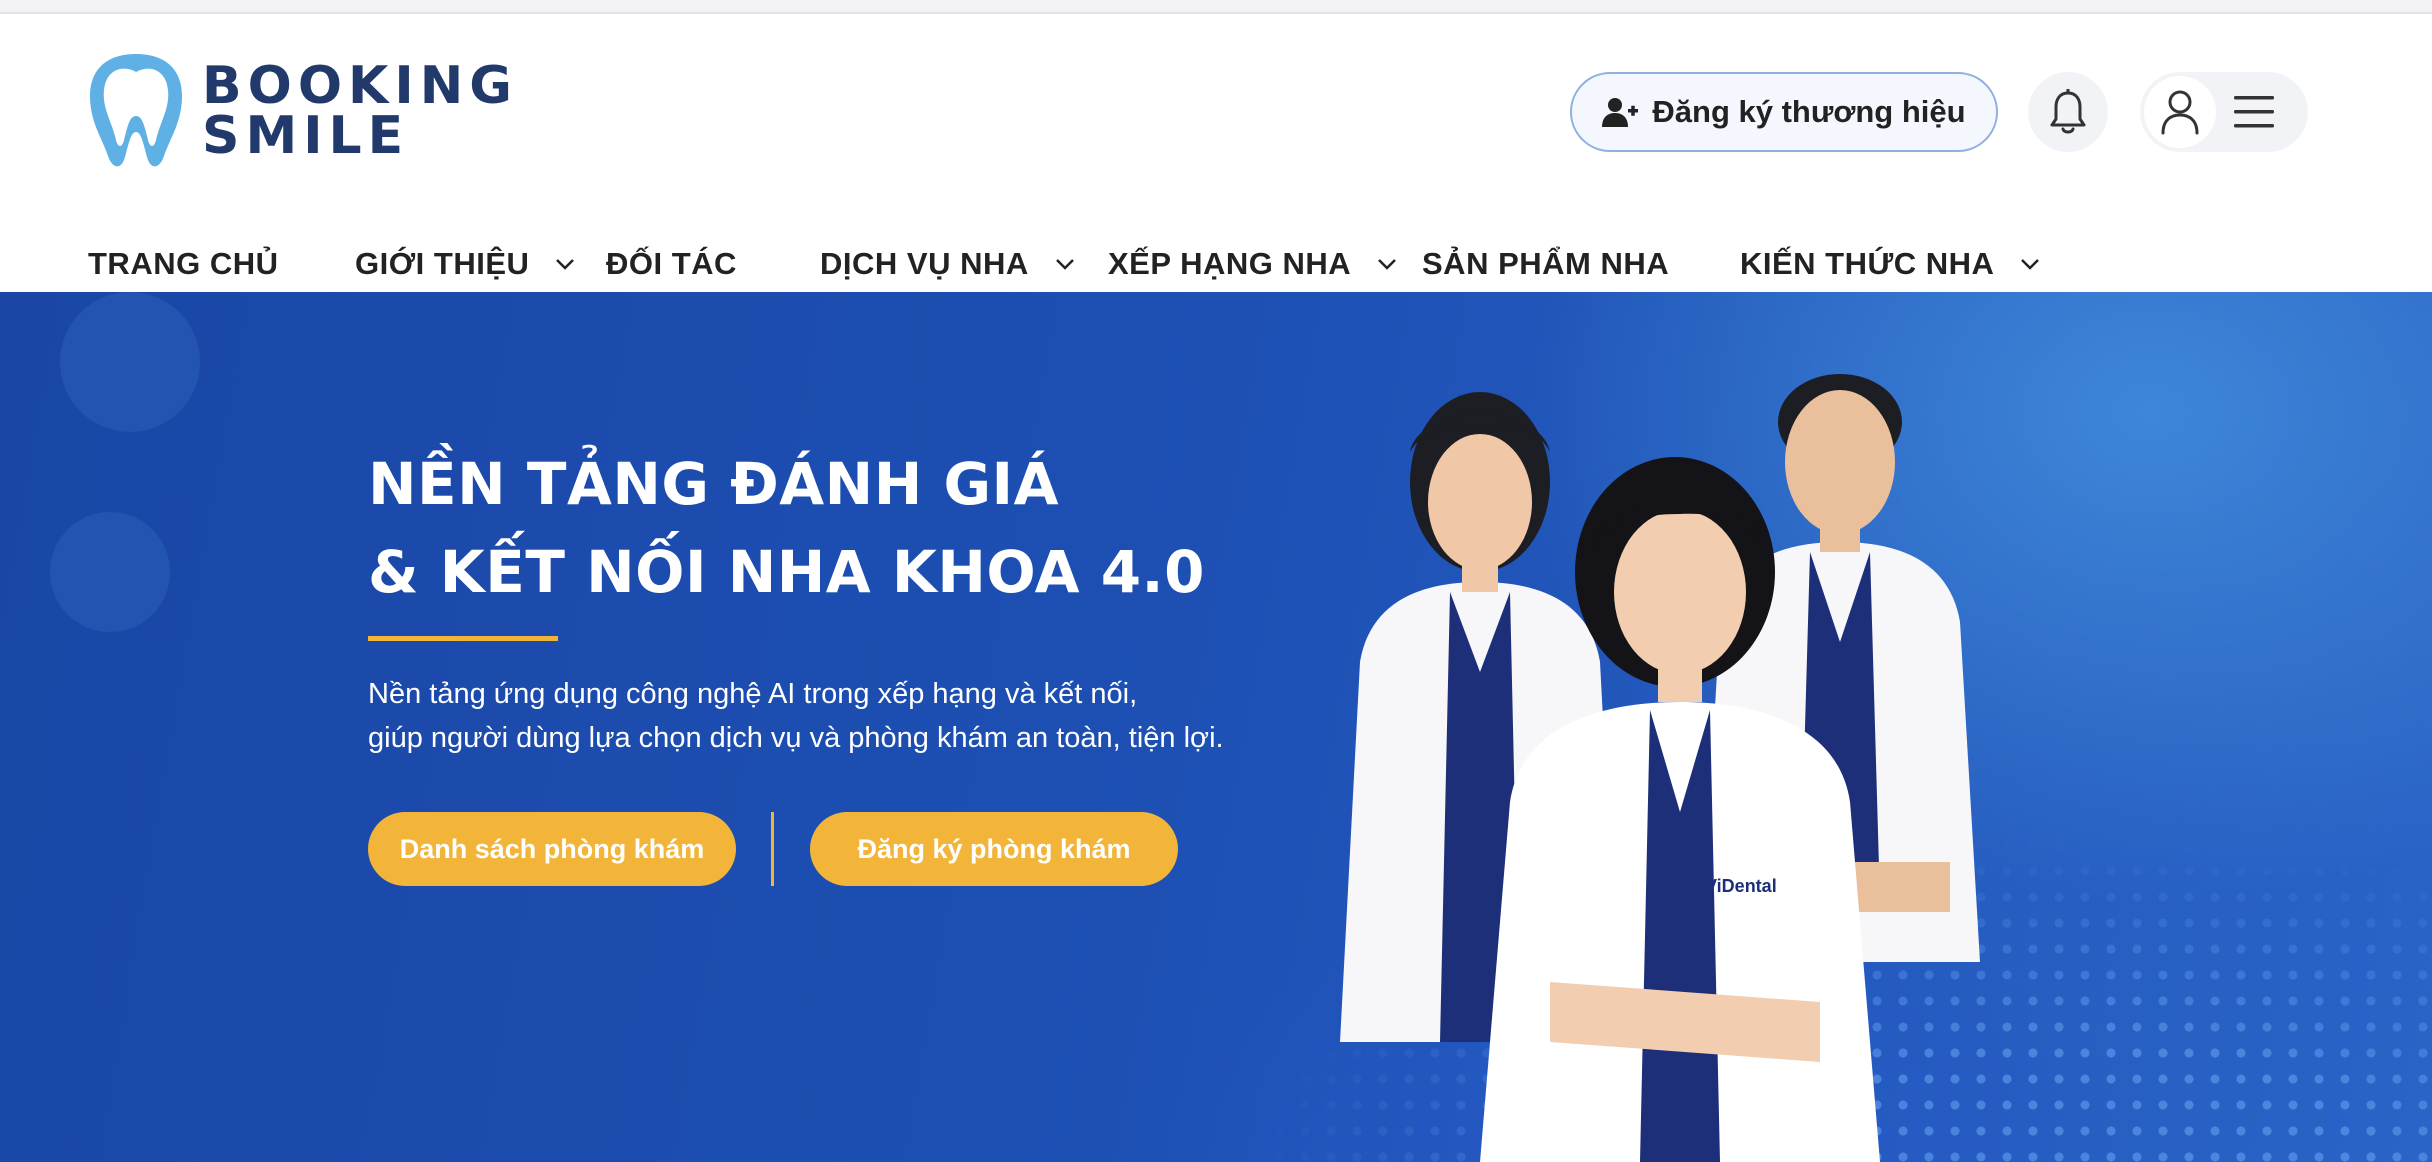 This screenshot has height=1162, width=2432. I want to click on hero-title-line-2: & KẾT NỐI NHA KHOA 4.0, so click(786, 572).